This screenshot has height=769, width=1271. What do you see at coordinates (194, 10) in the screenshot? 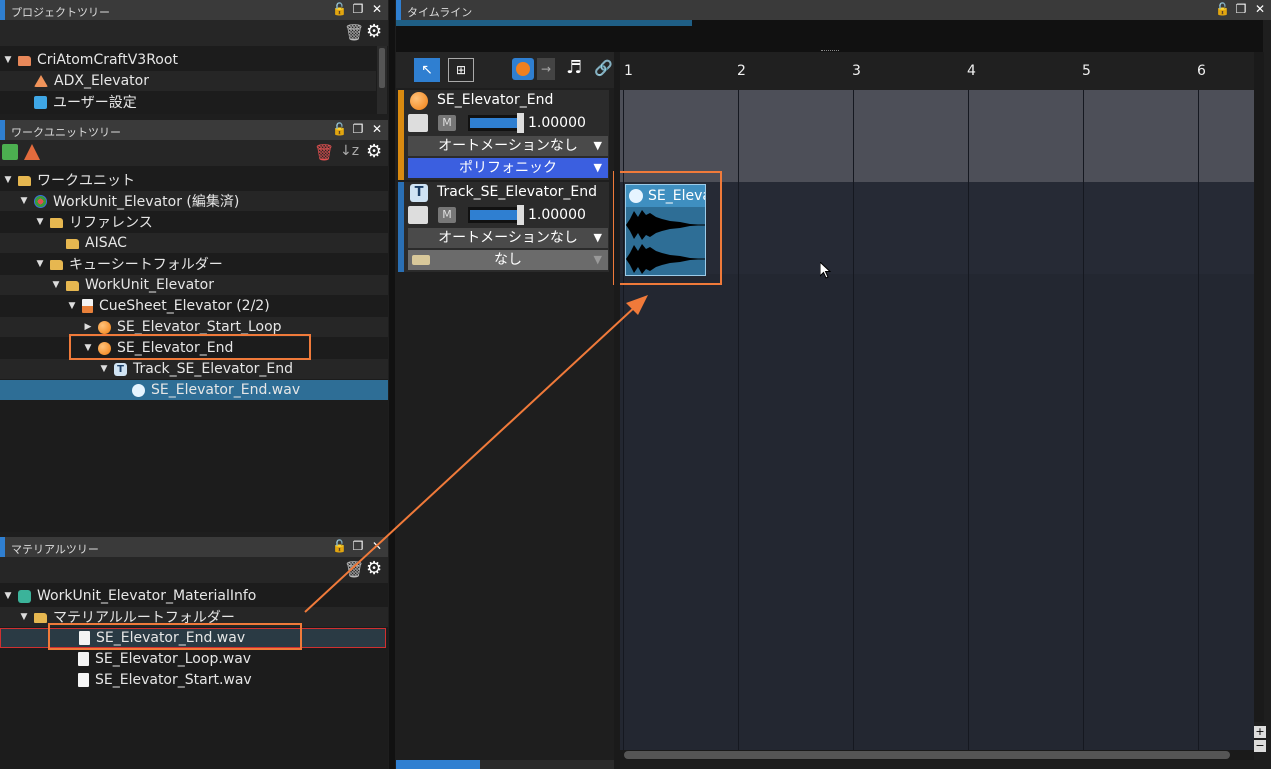
I see `project-tree-title-bar: プロジェクトツリー 🔓 ❐ ✕` at bounding box center [194, 10].